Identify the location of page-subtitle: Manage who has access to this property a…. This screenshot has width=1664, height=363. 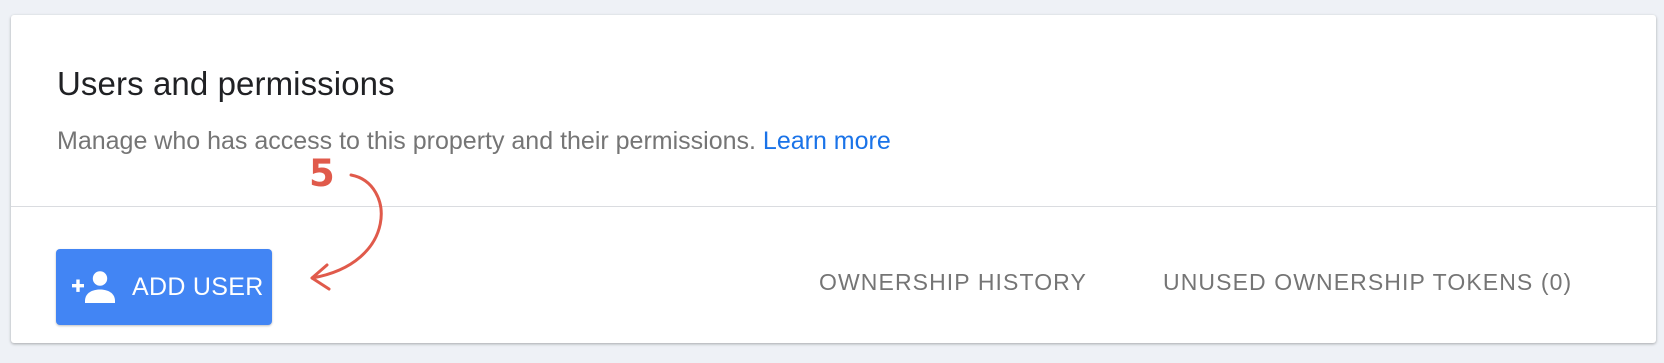
(474, 141).